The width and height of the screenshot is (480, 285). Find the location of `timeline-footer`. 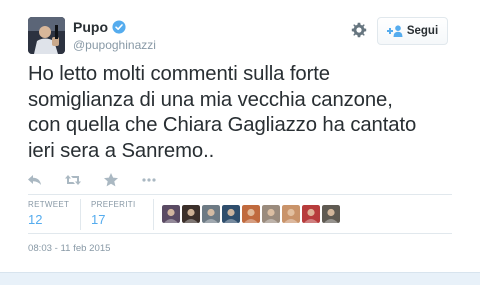

timeline-footer is located at coordinates (240, 278).